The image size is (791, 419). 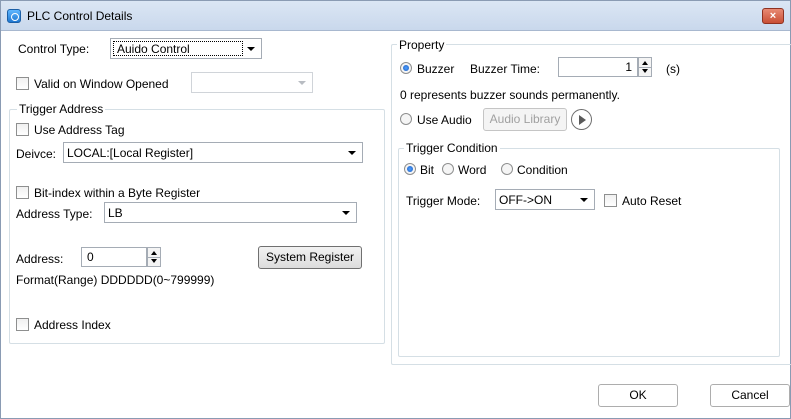 I want to click on play-icon, so click(x=581, y=119).